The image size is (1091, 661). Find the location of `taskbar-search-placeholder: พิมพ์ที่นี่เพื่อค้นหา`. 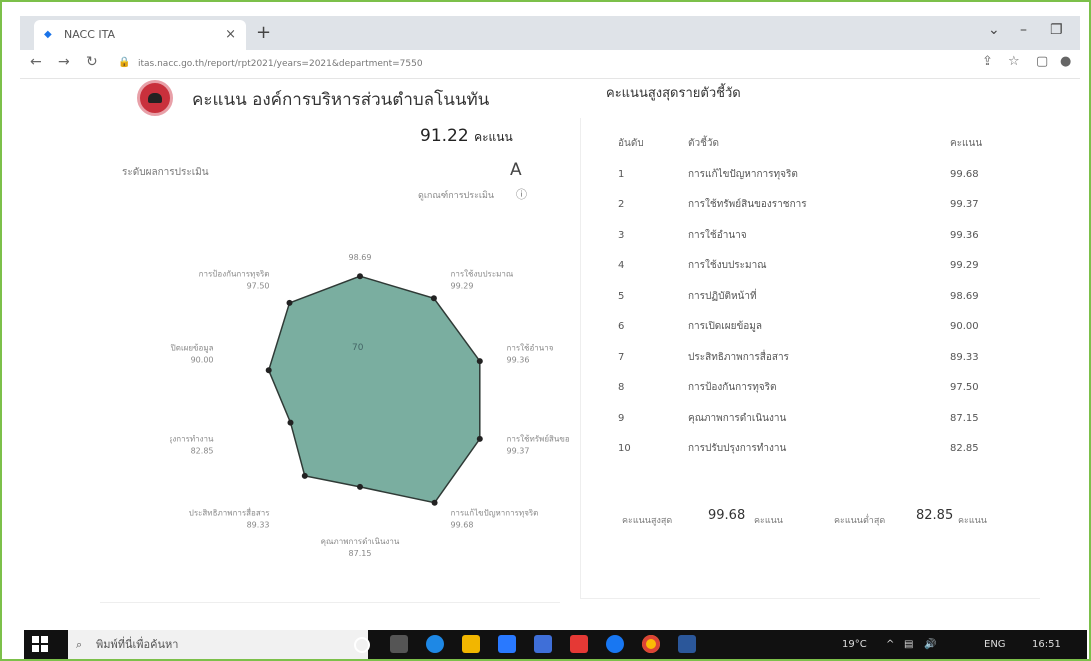

taskbar-search-placeholder: พิมพ์ที่นี่เพื่อค้นหา is located at coordinates (137, 644).